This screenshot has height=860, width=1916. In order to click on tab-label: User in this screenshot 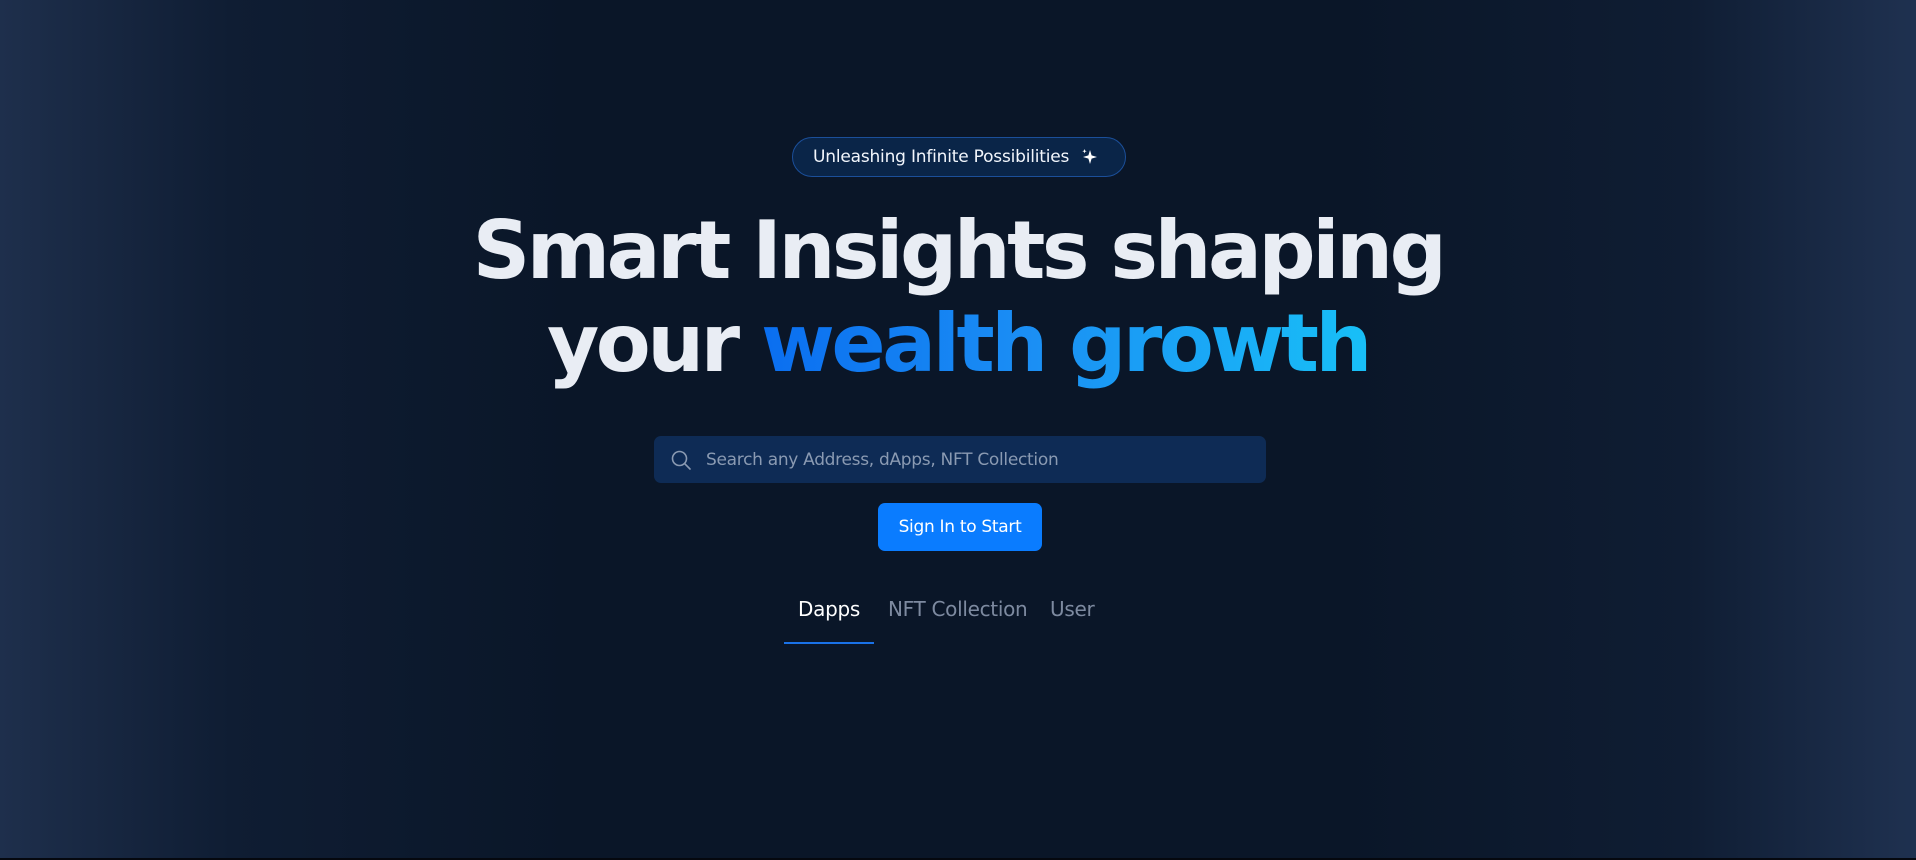, I will do `click(1072, 609)`.